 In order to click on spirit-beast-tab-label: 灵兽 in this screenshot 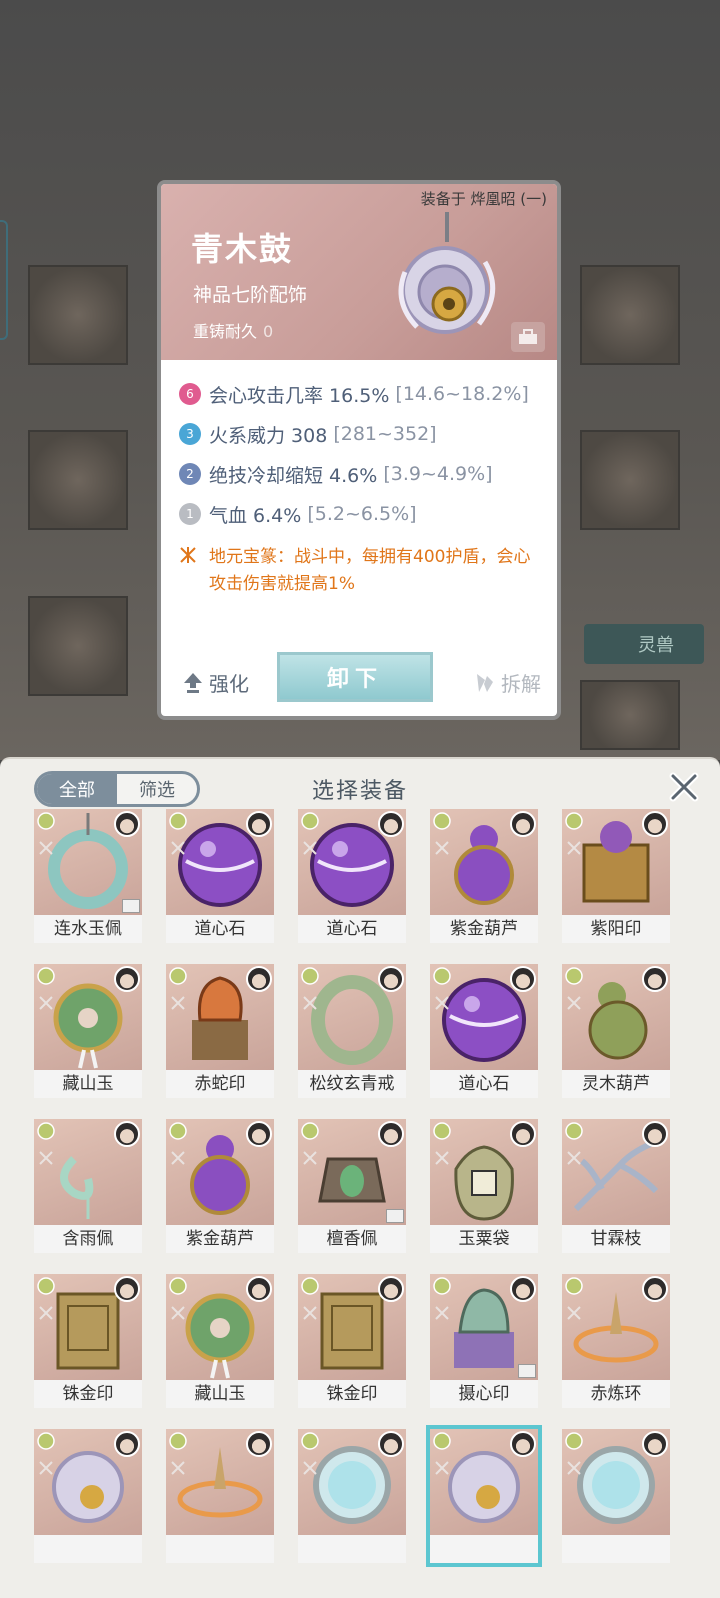, I will do `click(656, 645)`.